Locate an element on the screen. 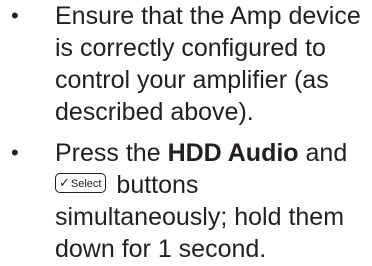  text-run: buttons is located at coordinates (154, 185).